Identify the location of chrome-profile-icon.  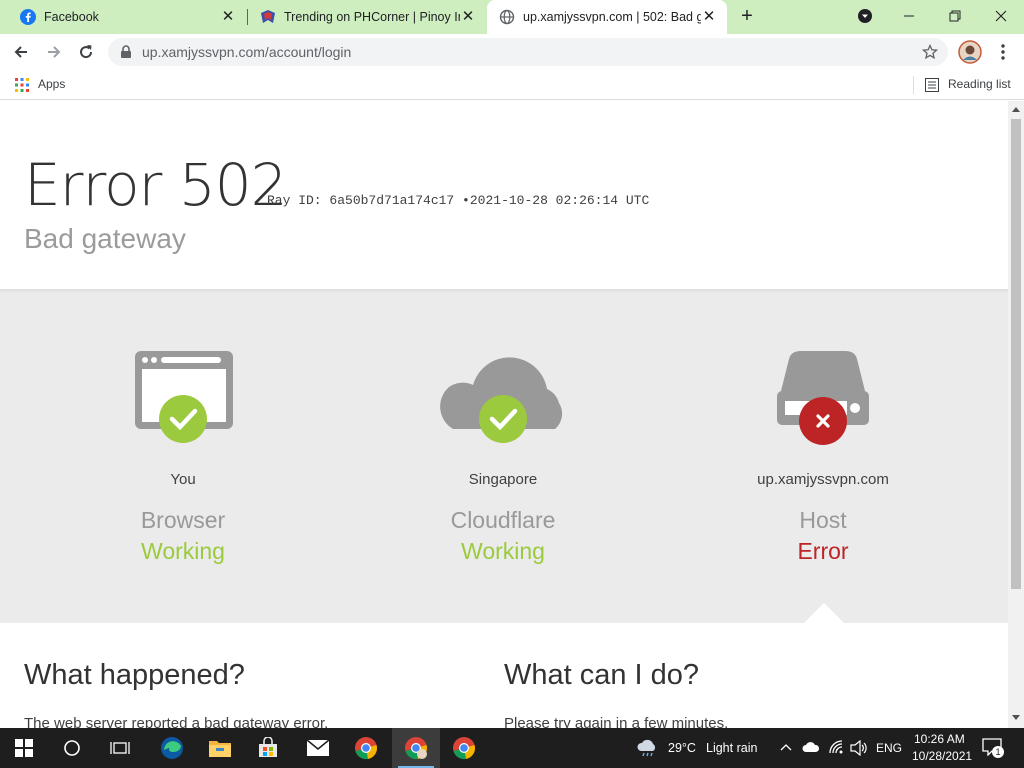
(416, 748).